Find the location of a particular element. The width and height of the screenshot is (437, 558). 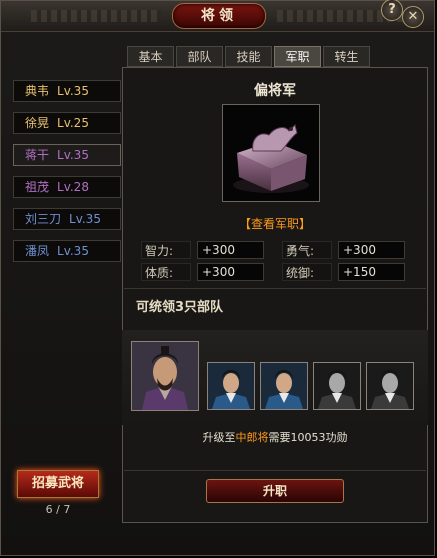

upgrade-target-rank: 中郎将 is located at coordinates (252, 437).